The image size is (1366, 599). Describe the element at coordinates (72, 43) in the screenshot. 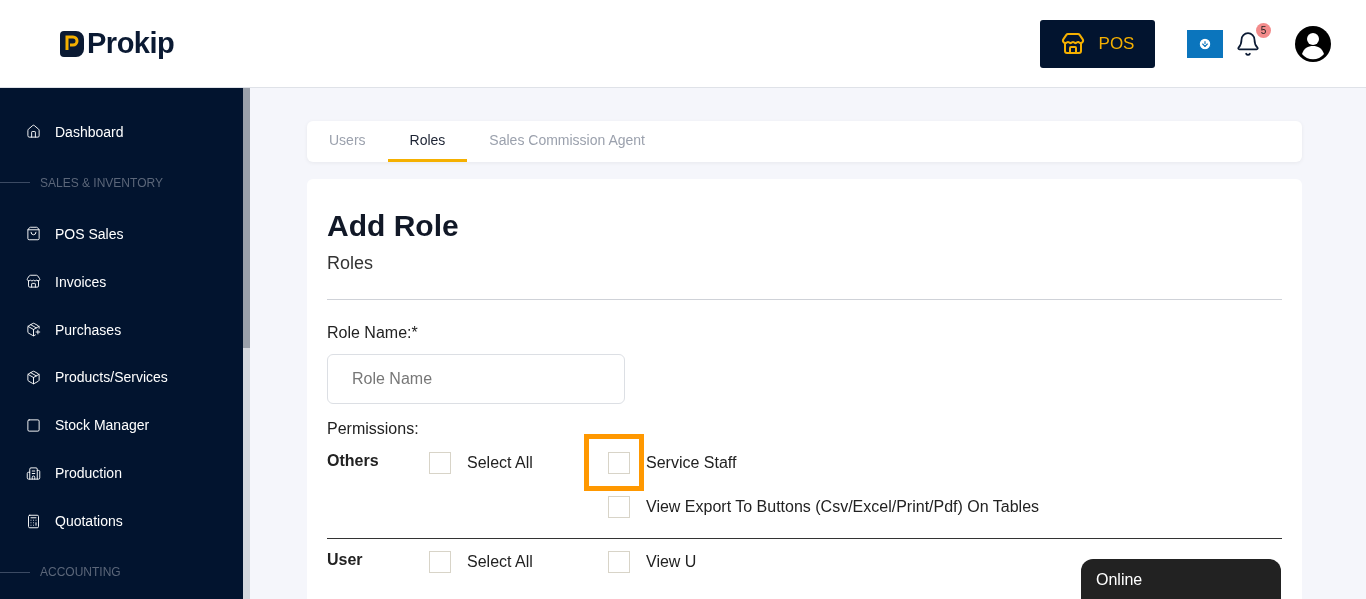

I see `logo-icon` at that location.